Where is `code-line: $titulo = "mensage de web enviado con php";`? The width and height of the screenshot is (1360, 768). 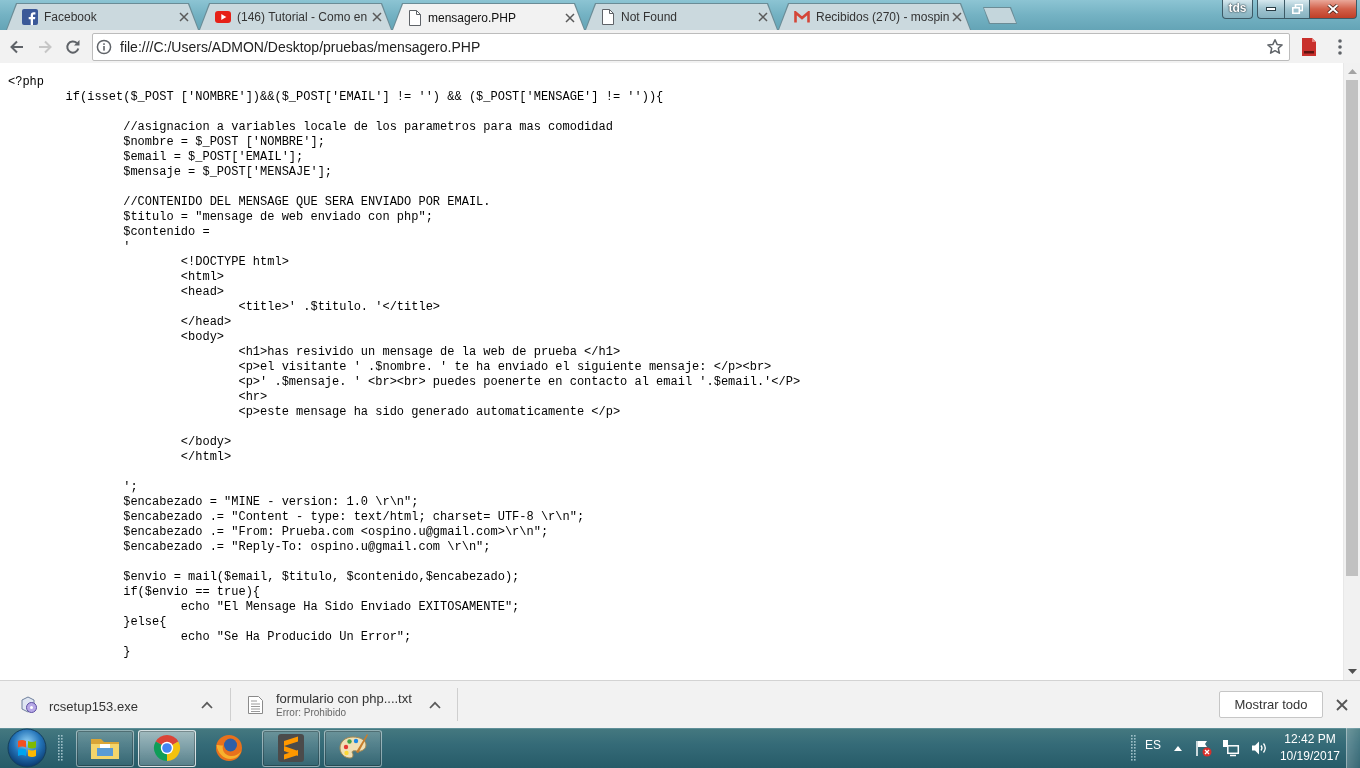
code-line: $titulo = "mensage de web enviado con php"; is located at coordinates (277, 217).